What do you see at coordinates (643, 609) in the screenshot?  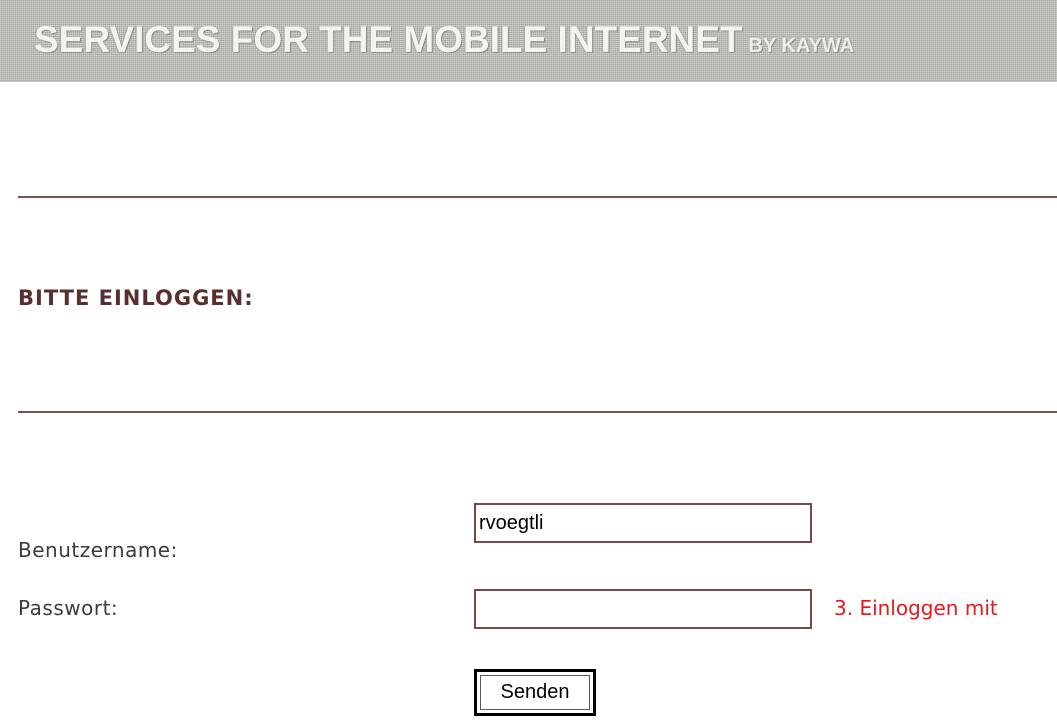 I see `password-input` at bounding box center [643, 609].